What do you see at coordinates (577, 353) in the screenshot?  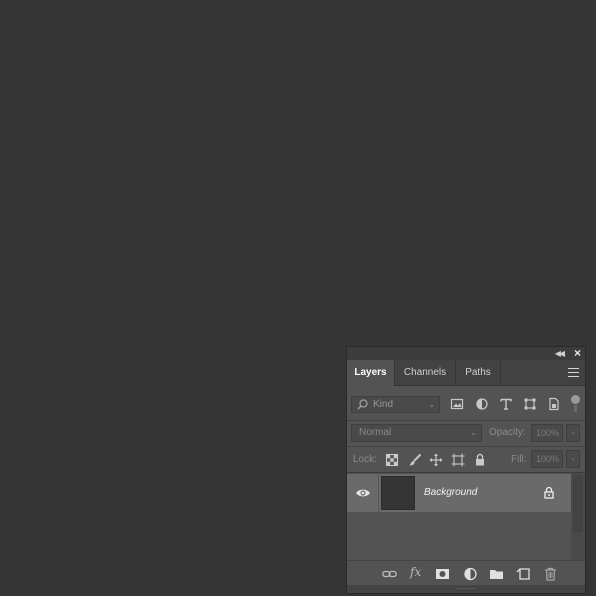 I see `close-panel-icon: ×` at bounding box center [577, 353].